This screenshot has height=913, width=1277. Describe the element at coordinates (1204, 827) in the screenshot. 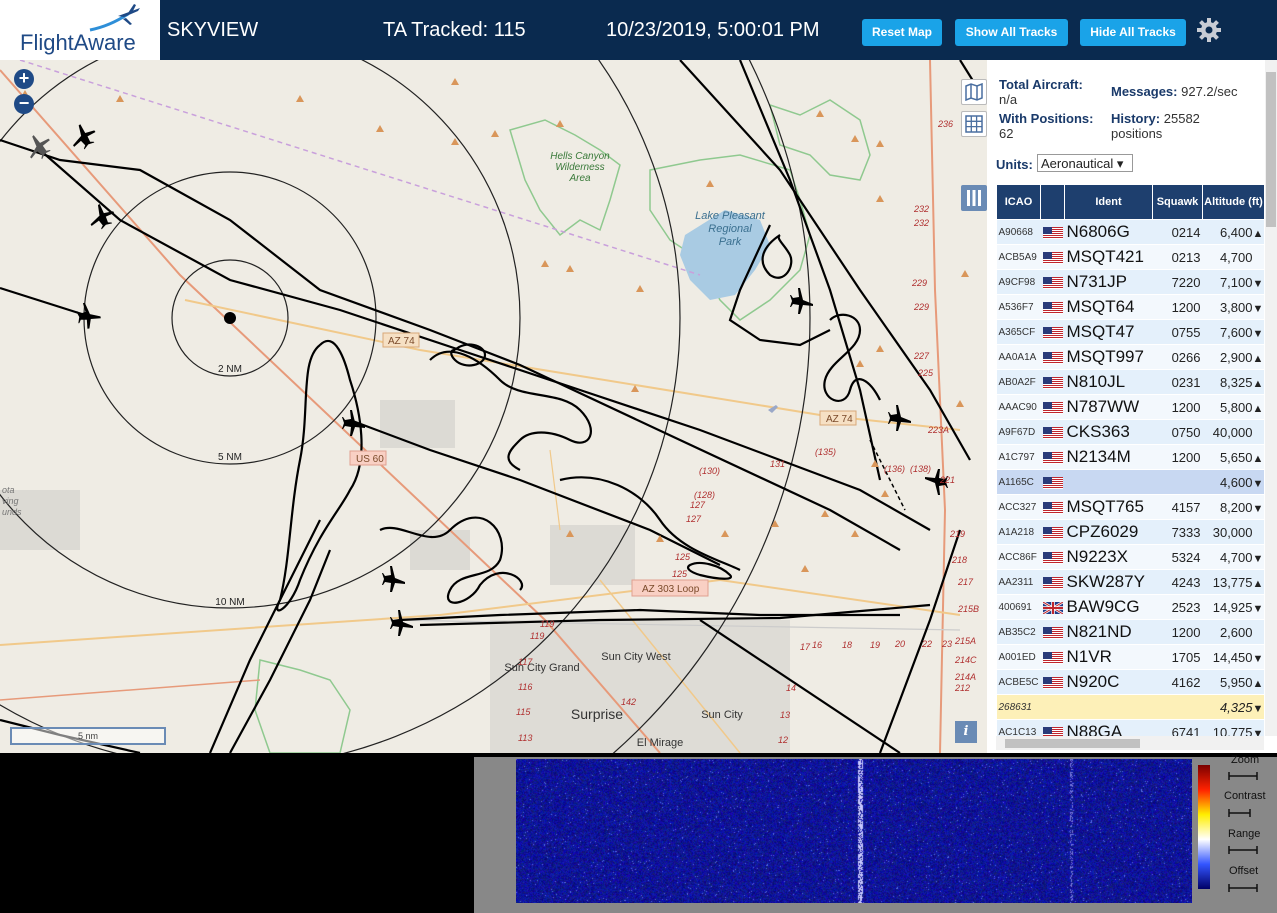

I see `color-scale-bar` at that location.